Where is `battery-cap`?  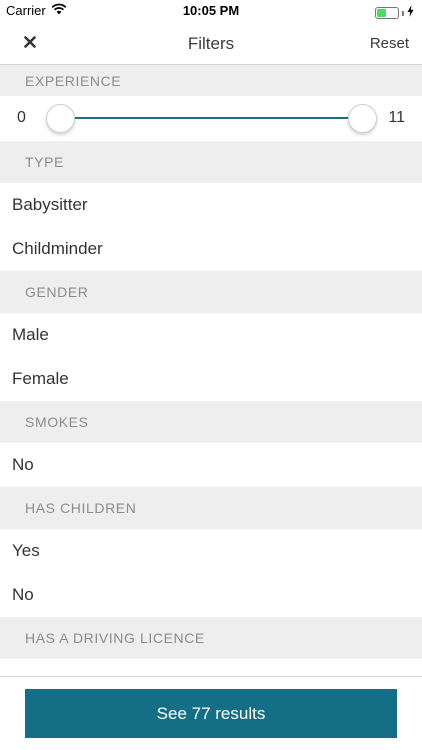 battery-cap is located at coordinates (403, 13).